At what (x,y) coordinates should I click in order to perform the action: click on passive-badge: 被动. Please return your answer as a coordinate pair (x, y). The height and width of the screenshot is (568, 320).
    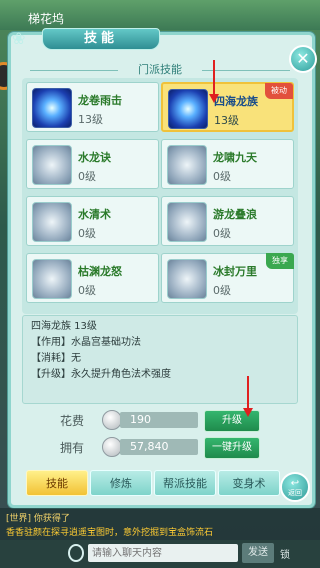
    Looking at the image, I should click on (279, 91).